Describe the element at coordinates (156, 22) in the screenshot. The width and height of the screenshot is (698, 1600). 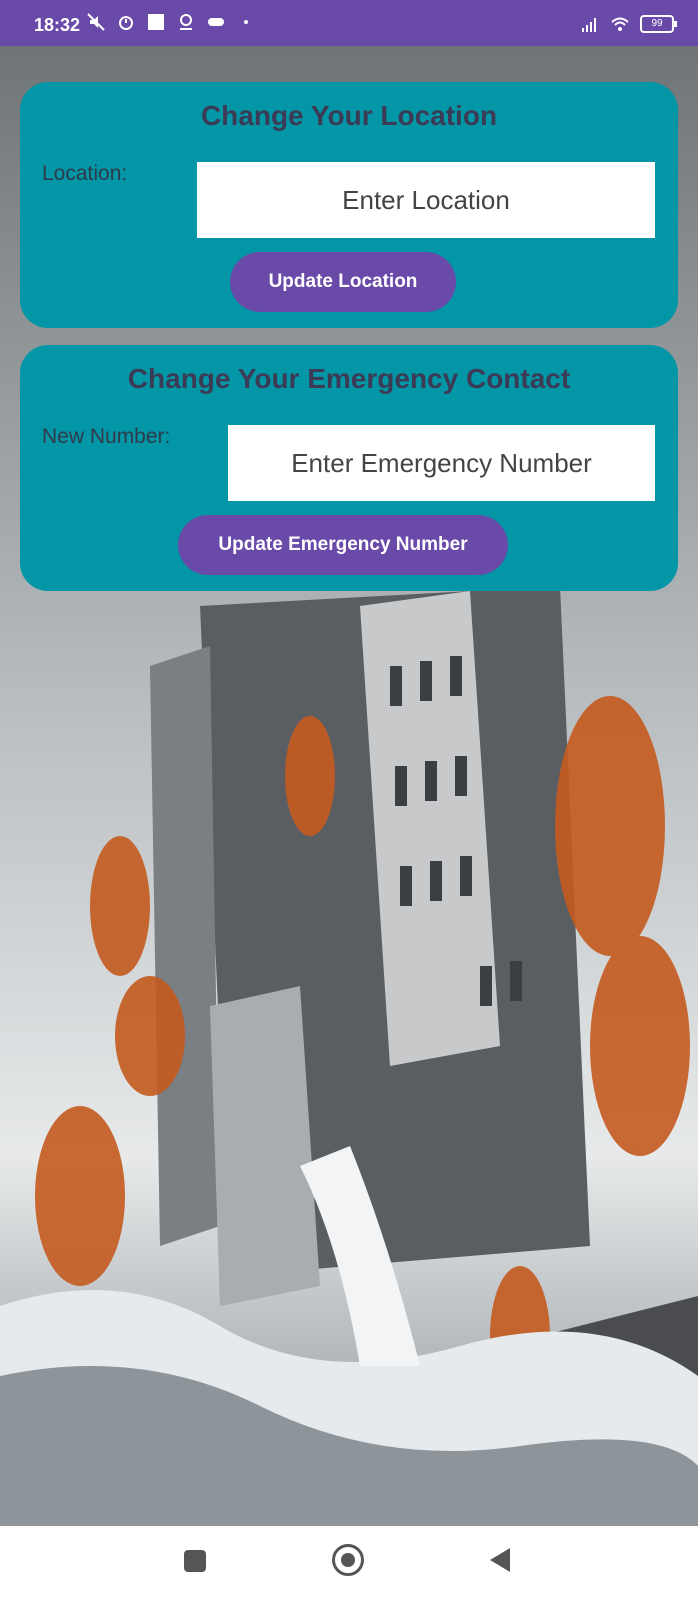
I see `square-icon` at that location.